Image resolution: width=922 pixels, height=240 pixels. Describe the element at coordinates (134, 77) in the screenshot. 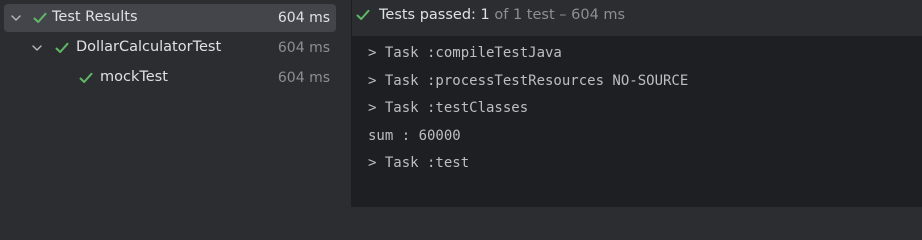

I see `tree-item-label: mockTest` at that location.